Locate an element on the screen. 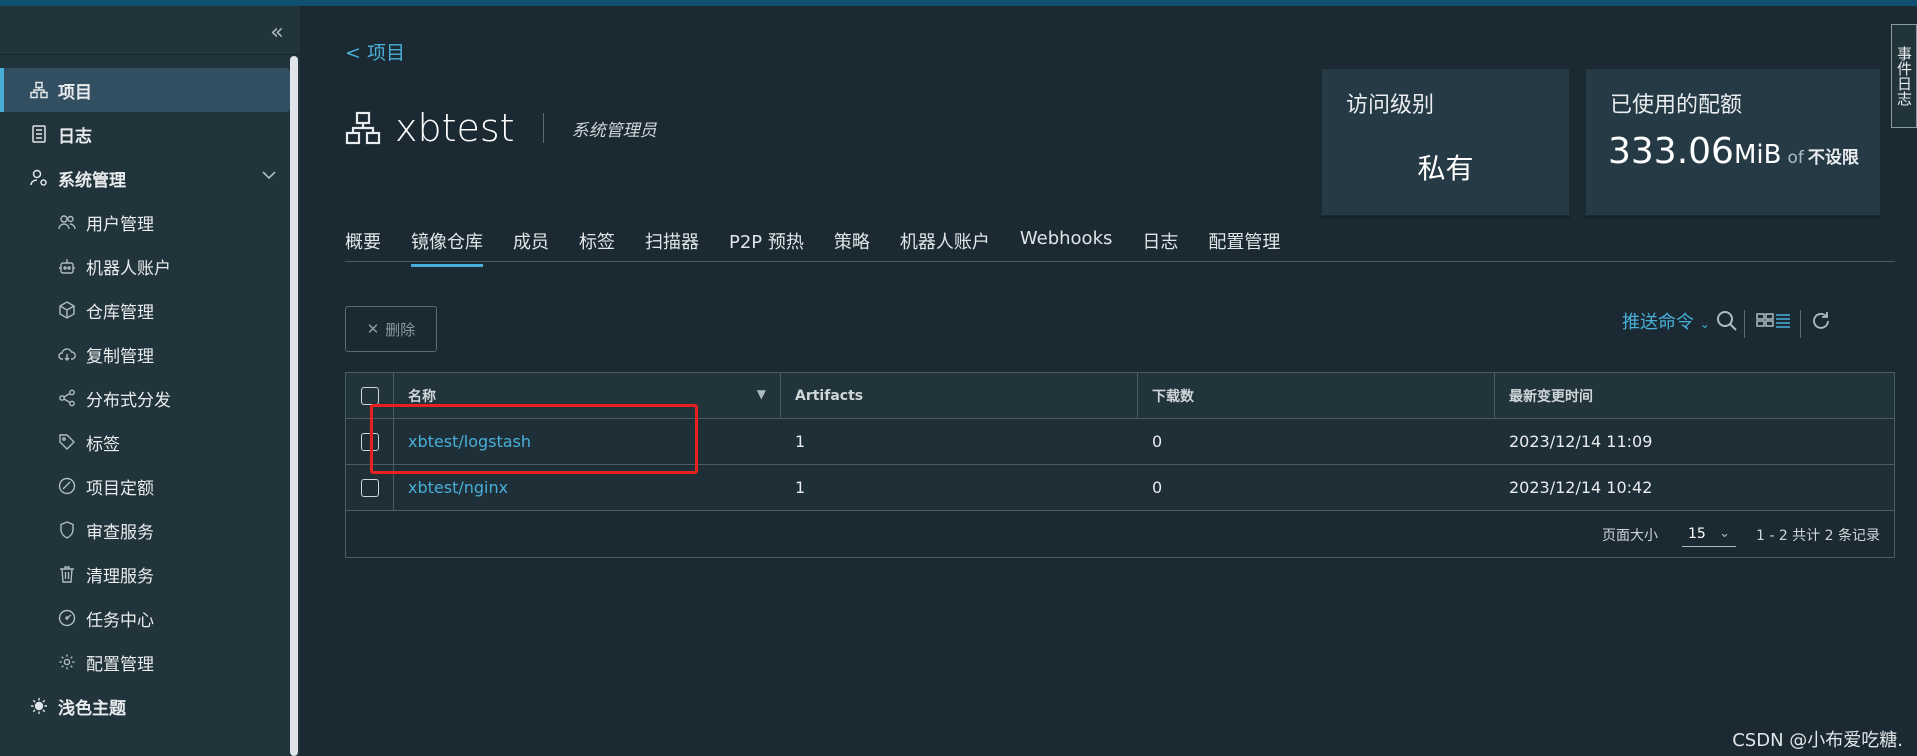 This screenshot has height=756, width=1917. trash-icon is located at coordinates (67, 574).